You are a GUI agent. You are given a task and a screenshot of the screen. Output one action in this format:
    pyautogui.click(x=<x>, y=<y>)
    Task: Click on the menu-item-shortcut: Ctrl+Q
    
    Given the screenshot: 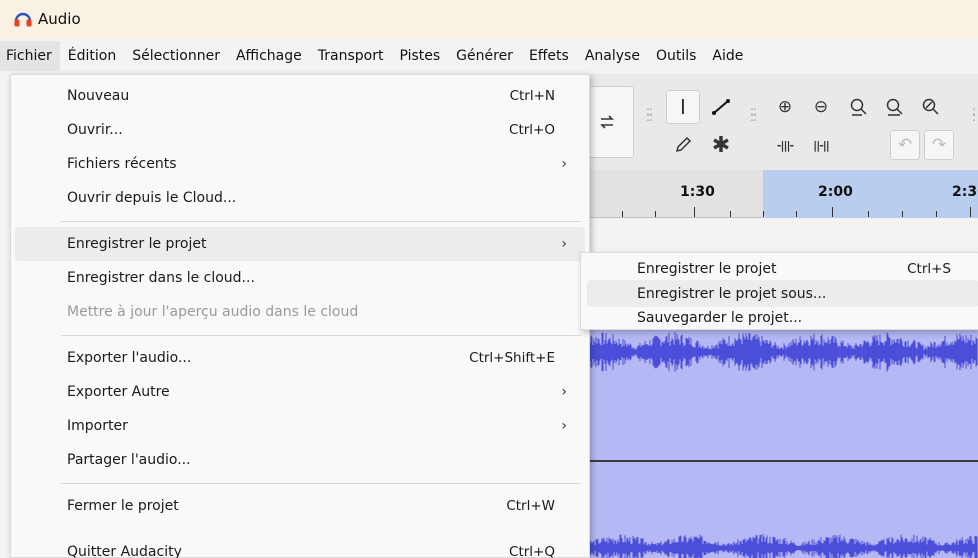 What is the action you would take?
    pyautogui.click(x=532, y=551)
    